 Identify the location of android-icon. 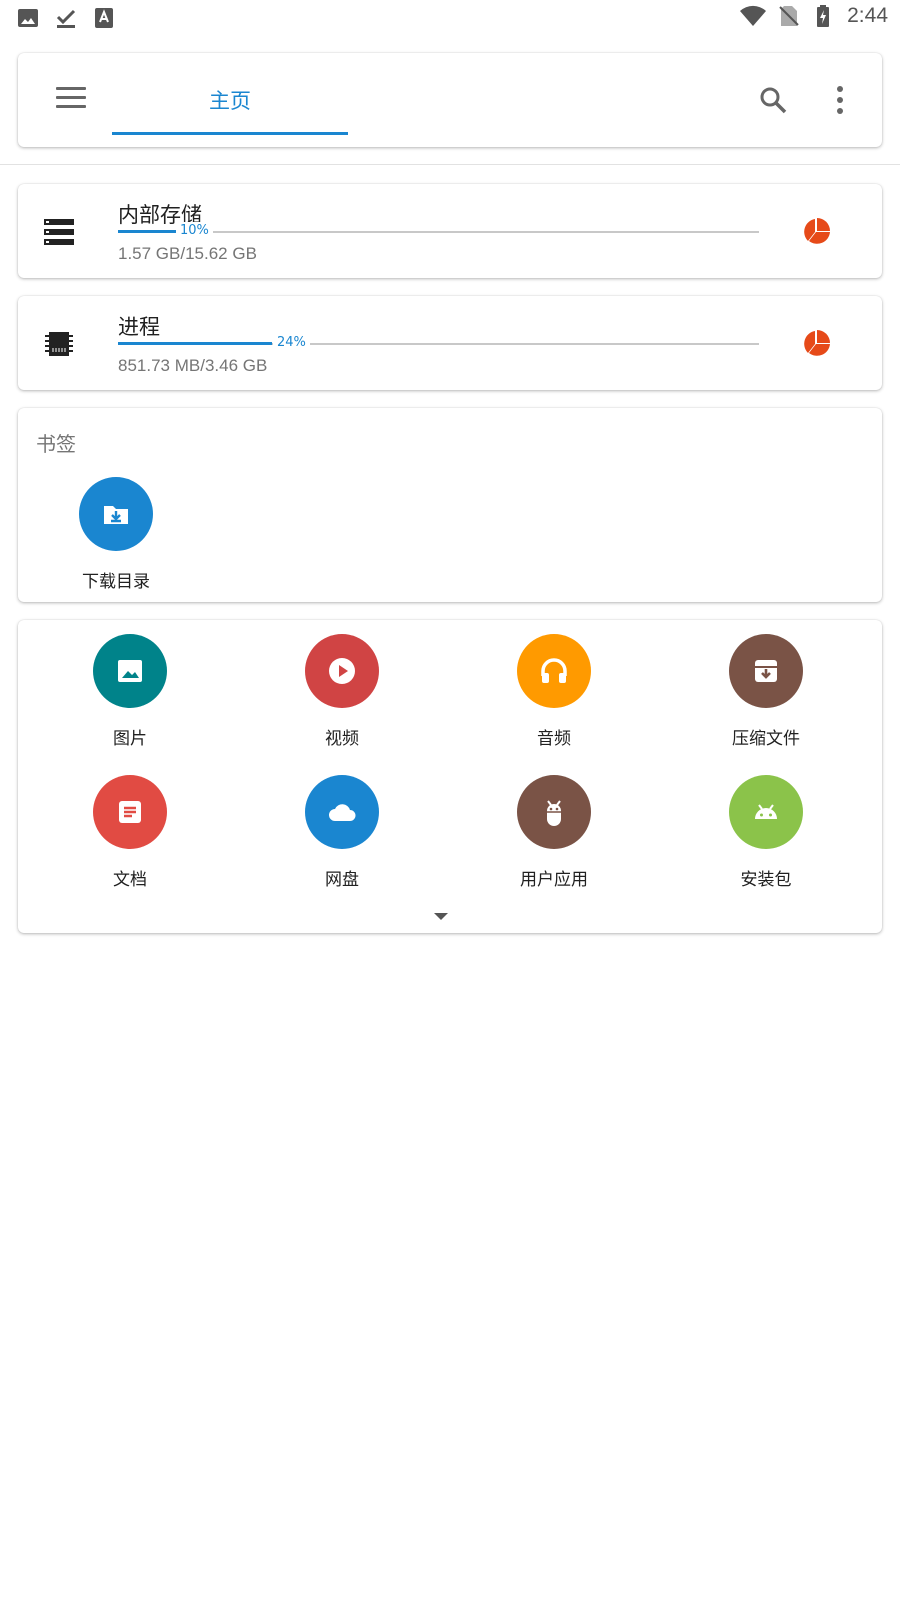
(766, 811).